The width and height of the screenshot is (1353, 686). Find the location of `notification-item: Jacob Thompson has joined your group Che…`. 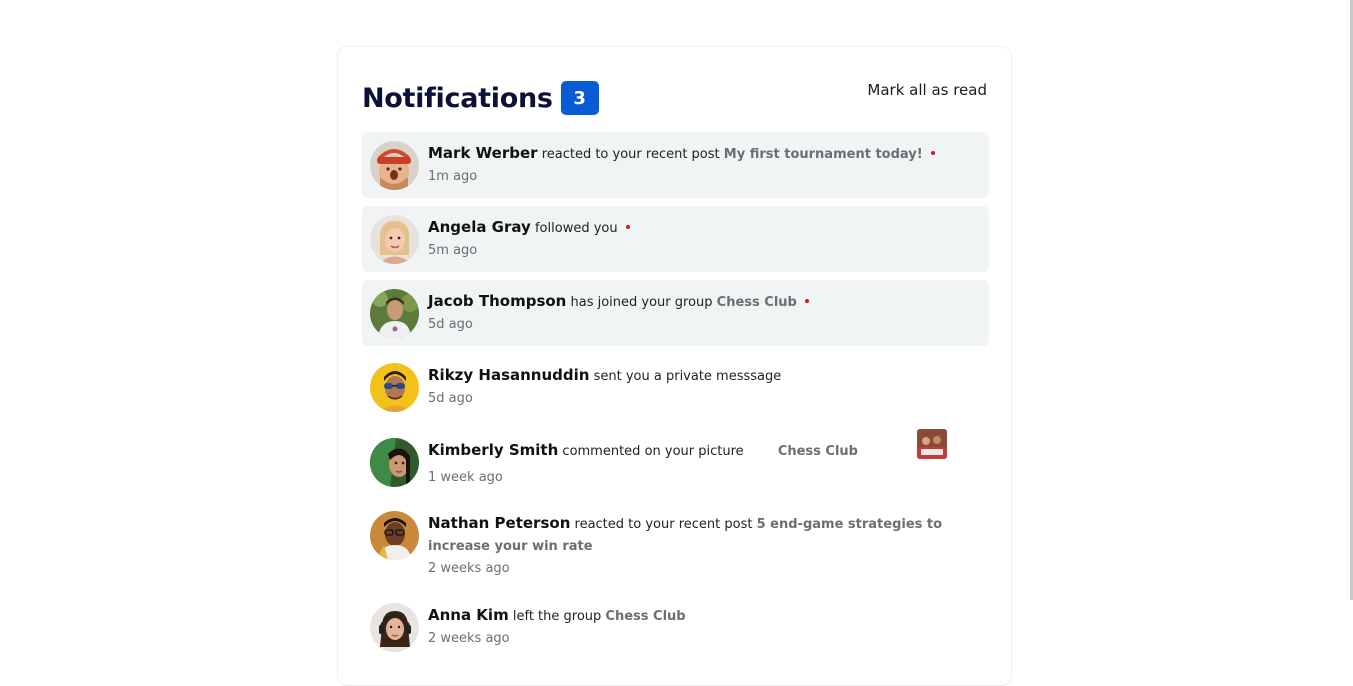

notification-item: Jacob Thompson has joined your group Che… is located at coordinates (675, 313).